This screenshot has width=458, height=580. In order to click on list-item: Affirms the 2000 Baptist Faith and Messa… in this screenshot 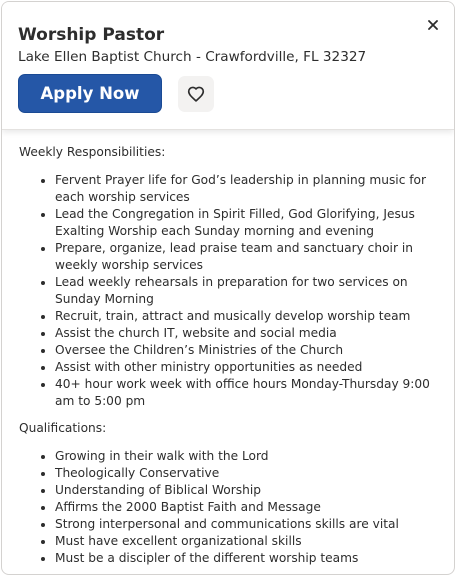, I will do `click(246, 507)`.